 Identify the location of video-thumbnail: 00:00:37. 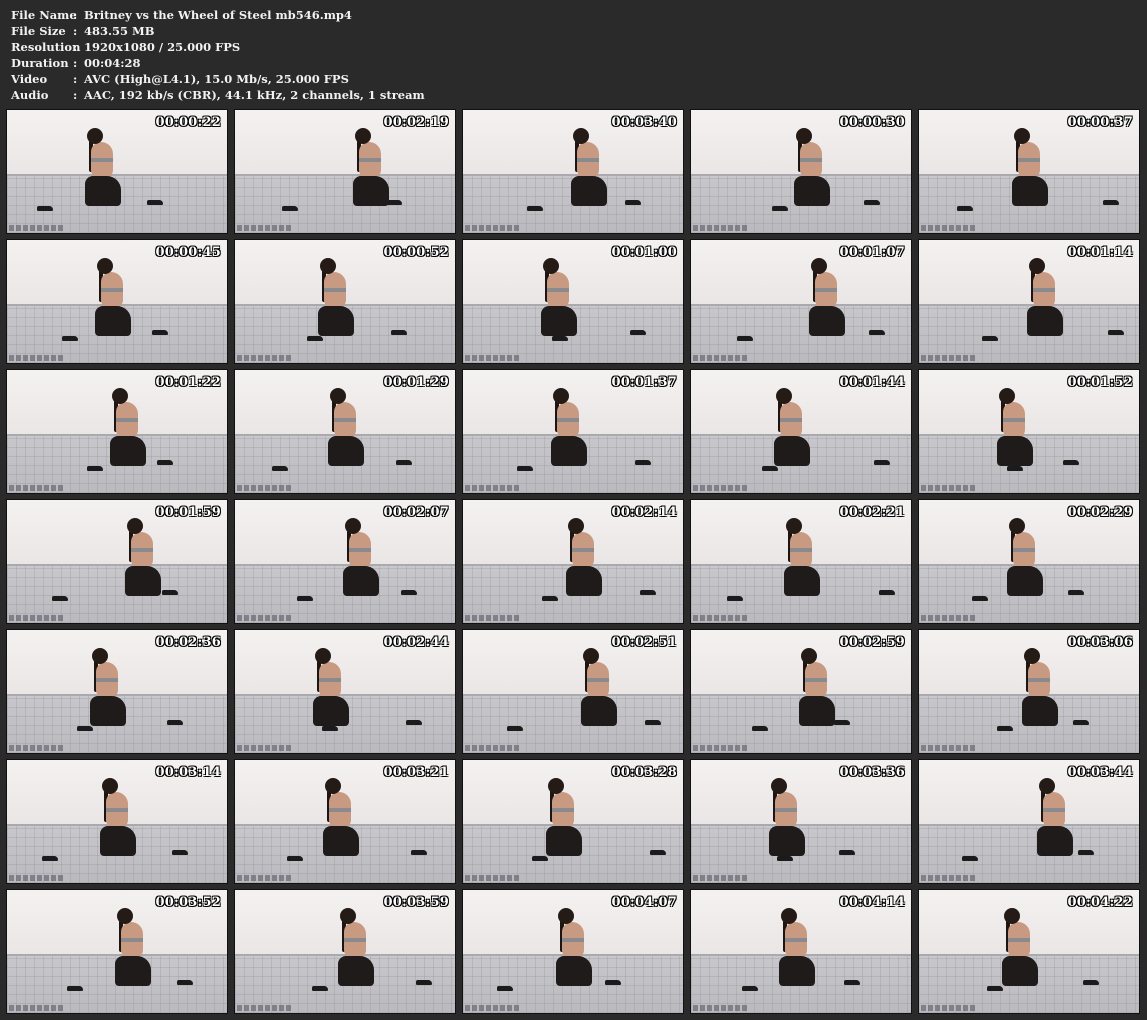
(1029, 171).